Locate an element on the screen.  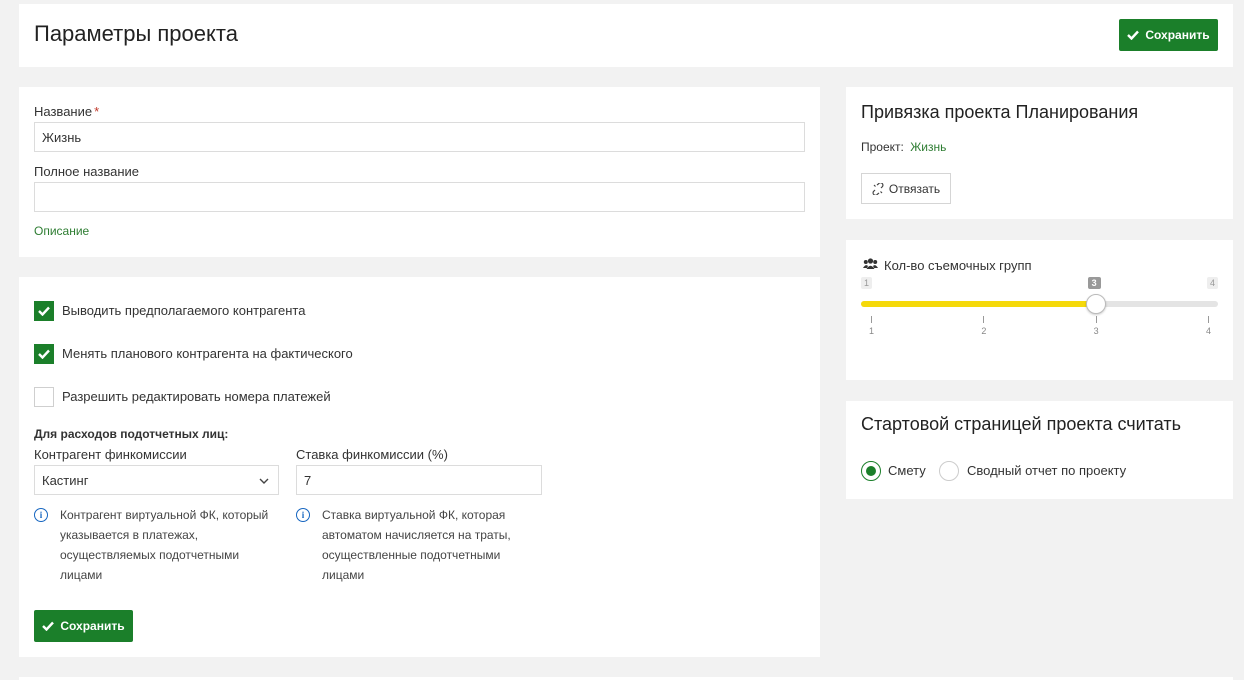
unlink-button: Отвязать is located at coordinates (906, 188).